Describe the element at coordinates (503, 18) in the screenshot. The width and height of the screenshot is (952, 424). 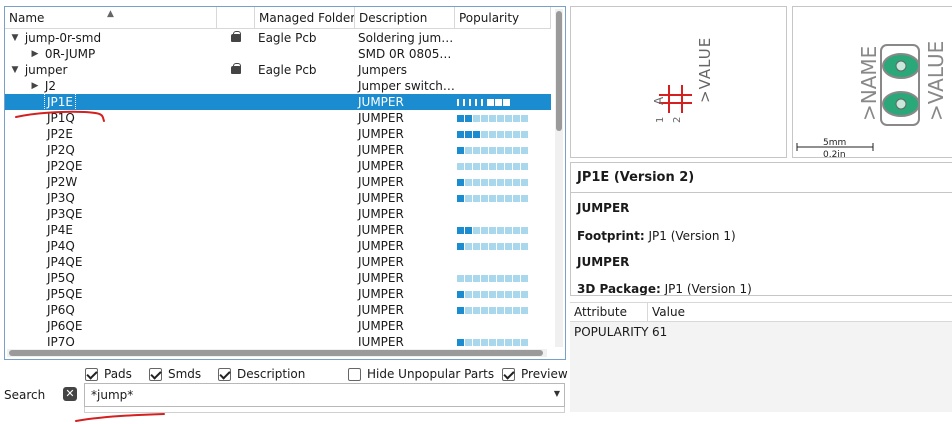
I see `column-header-popularity: Popularity` at that location.